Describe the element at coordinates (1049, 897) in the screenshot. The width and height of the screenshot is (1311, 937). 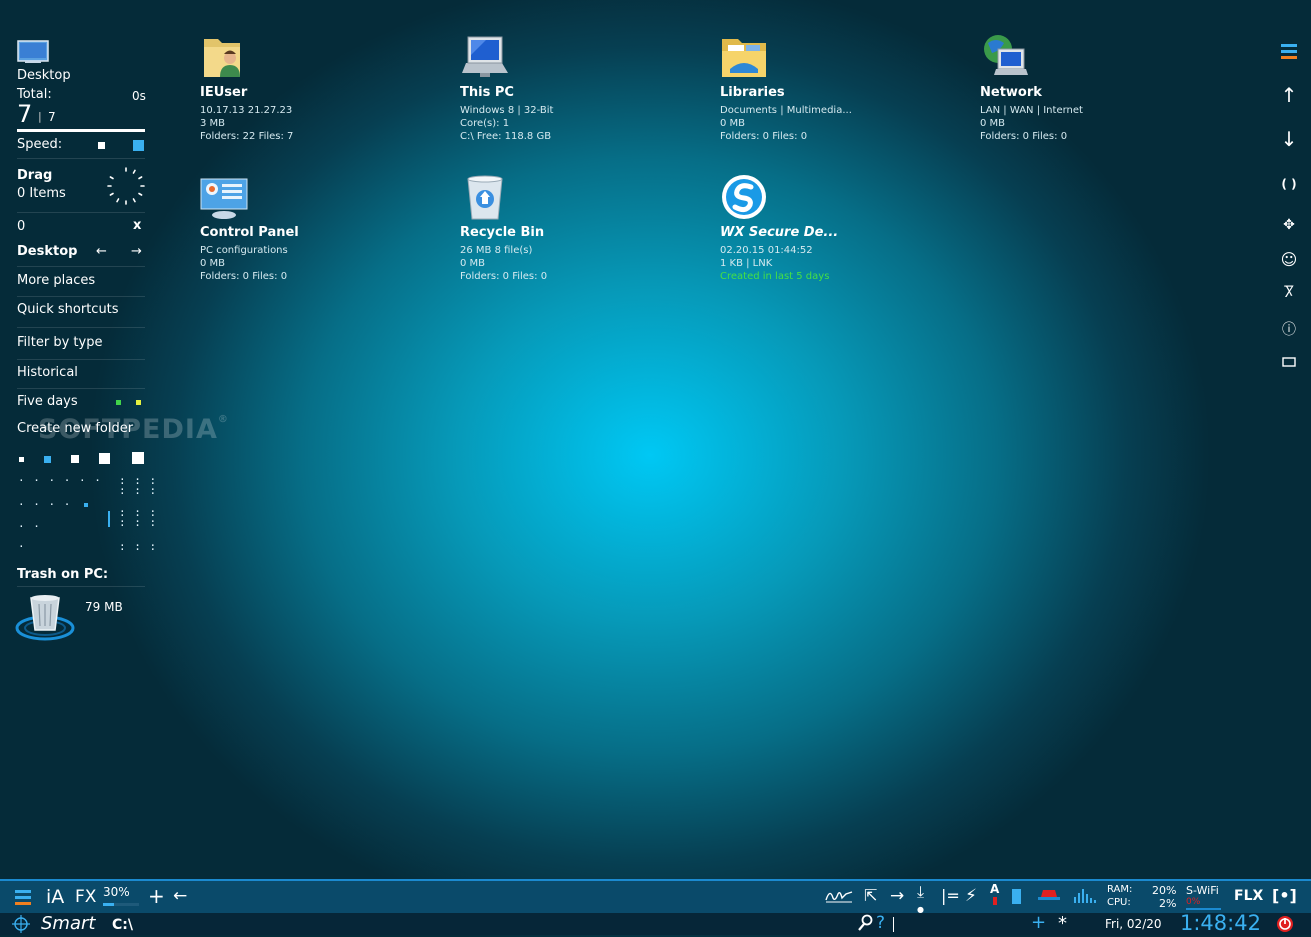
I see `alert-monitor-icon` at that location.